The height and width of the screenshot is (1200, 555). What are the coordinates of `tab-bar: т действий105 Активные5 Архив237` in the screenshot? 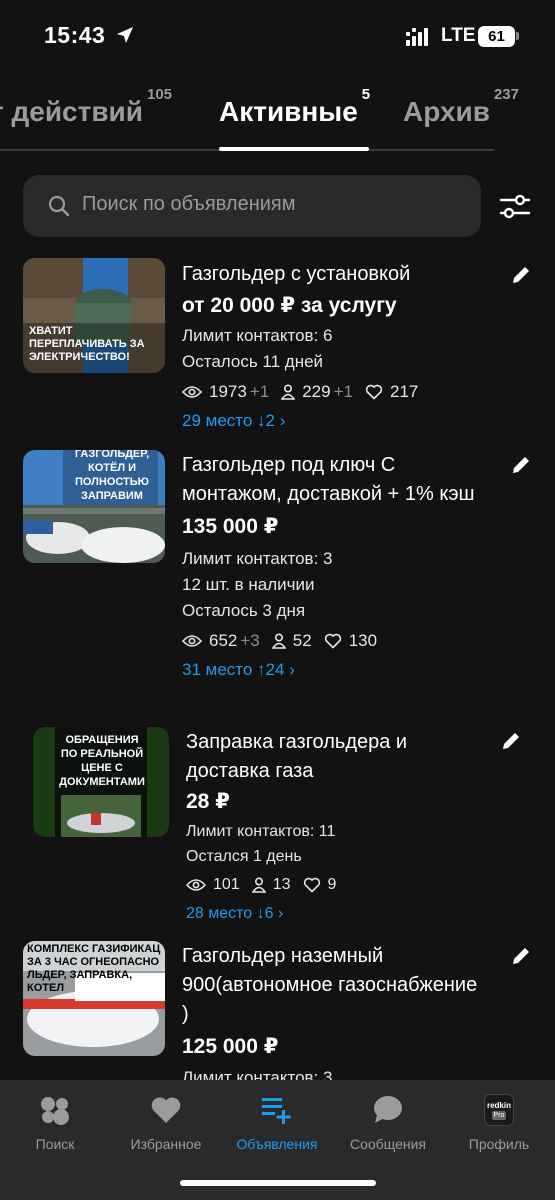 It's located at (277, 120).